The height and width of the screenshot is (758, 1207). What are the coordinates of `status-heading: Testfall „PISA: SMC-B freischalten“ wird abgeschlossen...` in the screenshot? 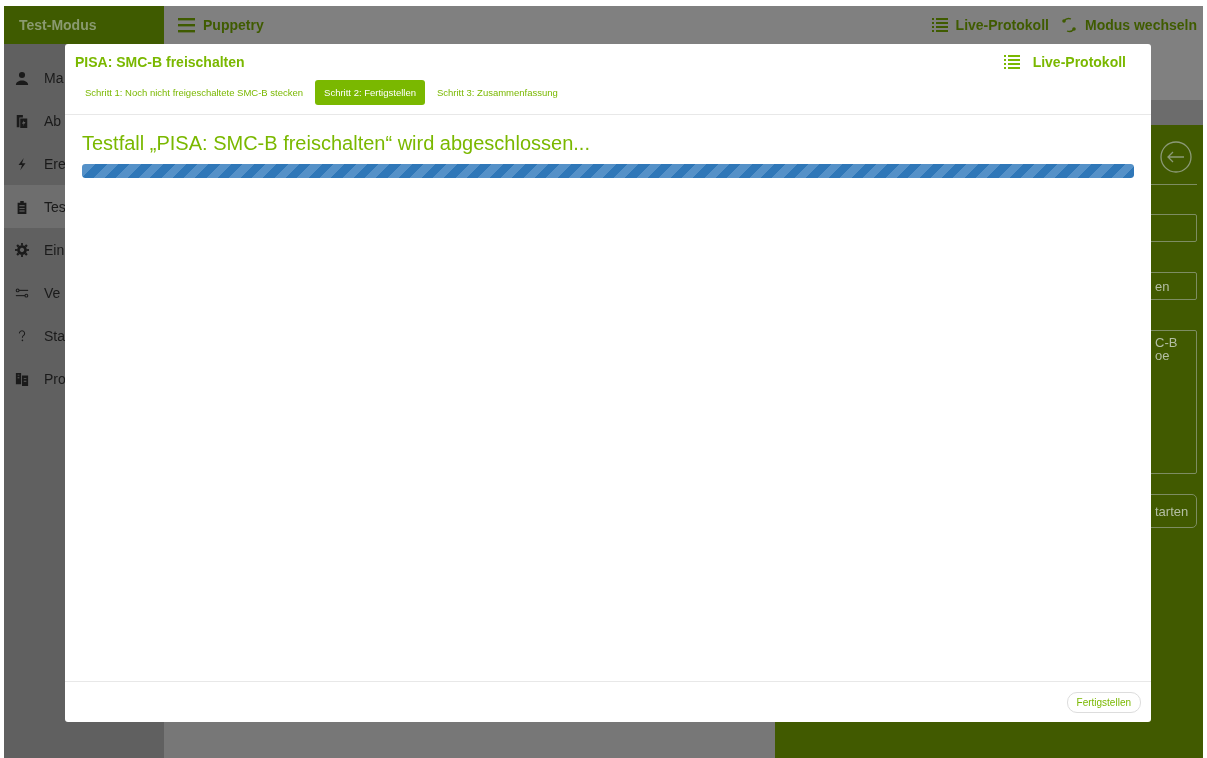 It's located at (336, 143).